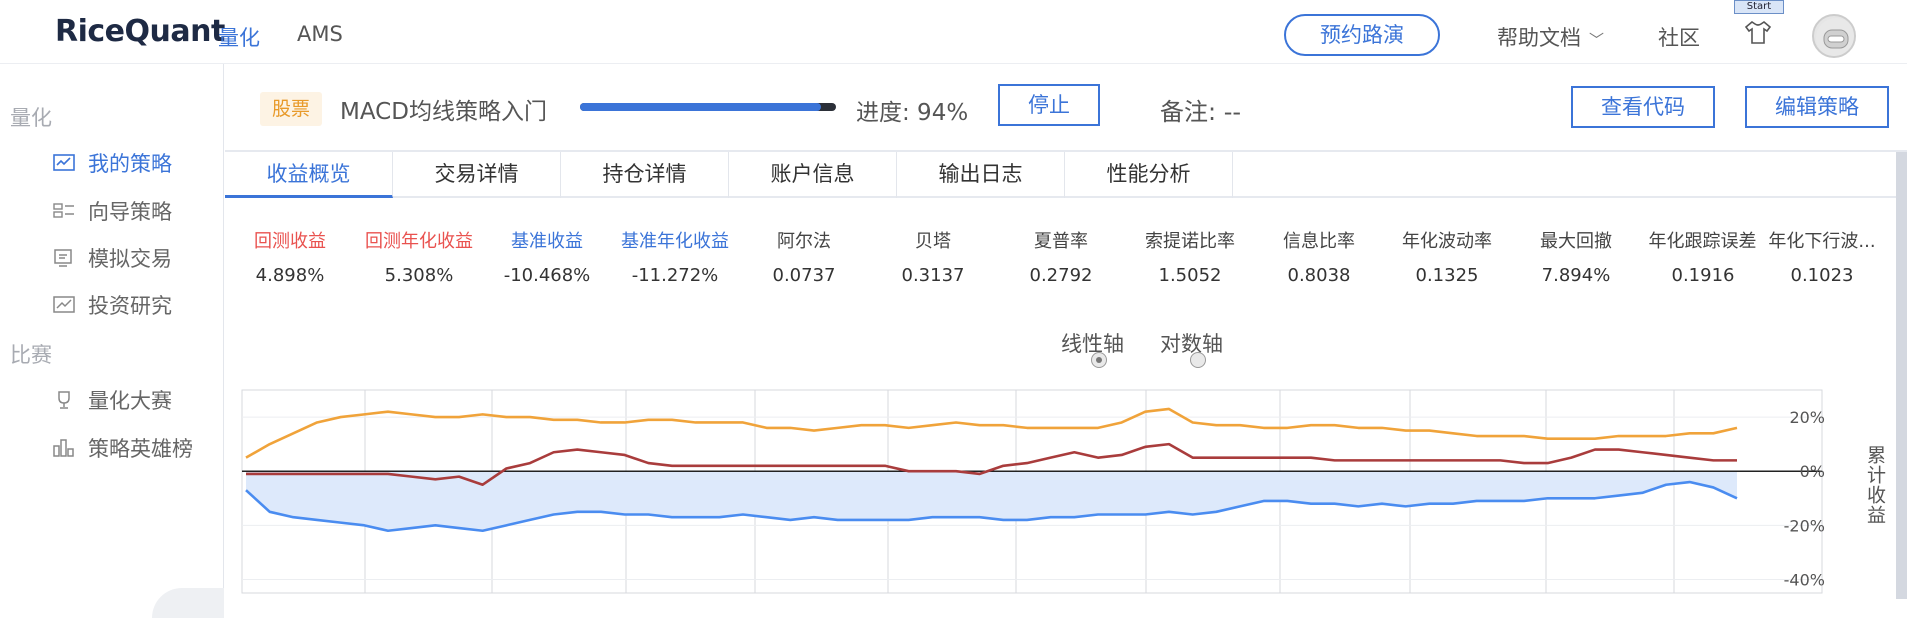 The image size is (1907, 618). I want to click on stop-button: 停止, so click(1049, 105).